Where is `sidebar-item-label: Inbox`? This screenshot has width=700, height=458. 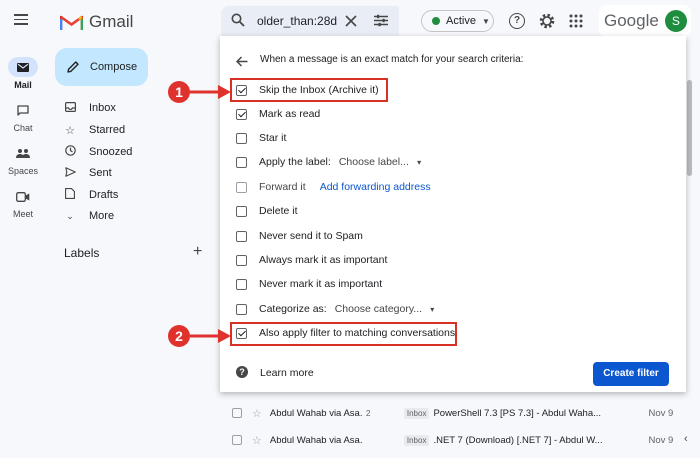 sidebar-item-label: Inbox is located at coordinates (102, 108).